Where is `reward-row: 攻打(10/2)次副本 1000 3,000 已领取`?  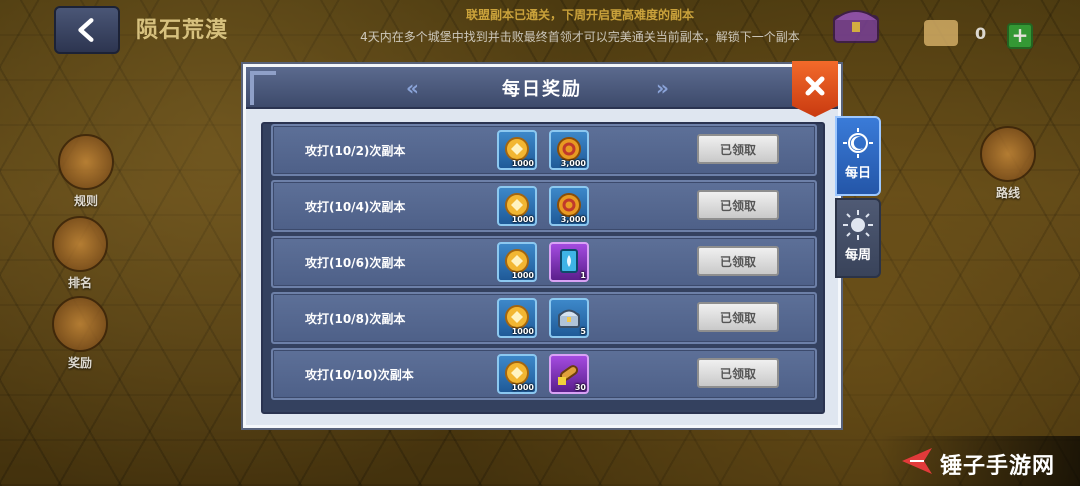 reward-row: 攻打(10/2)次副本 1000 3,000 已领取 is located at coordinates (544, 150).